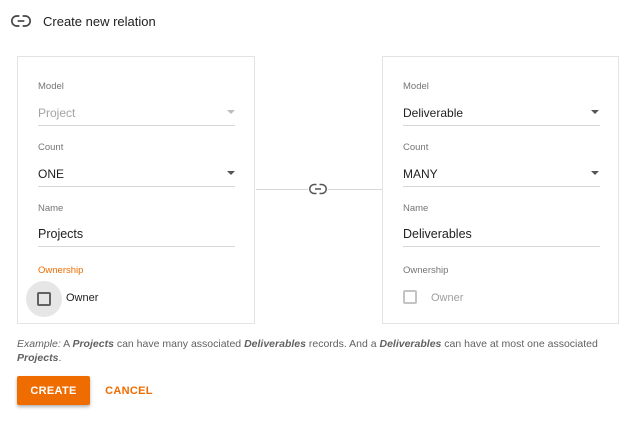  I want to click on example-text: can have many associated, so click(179, 344).